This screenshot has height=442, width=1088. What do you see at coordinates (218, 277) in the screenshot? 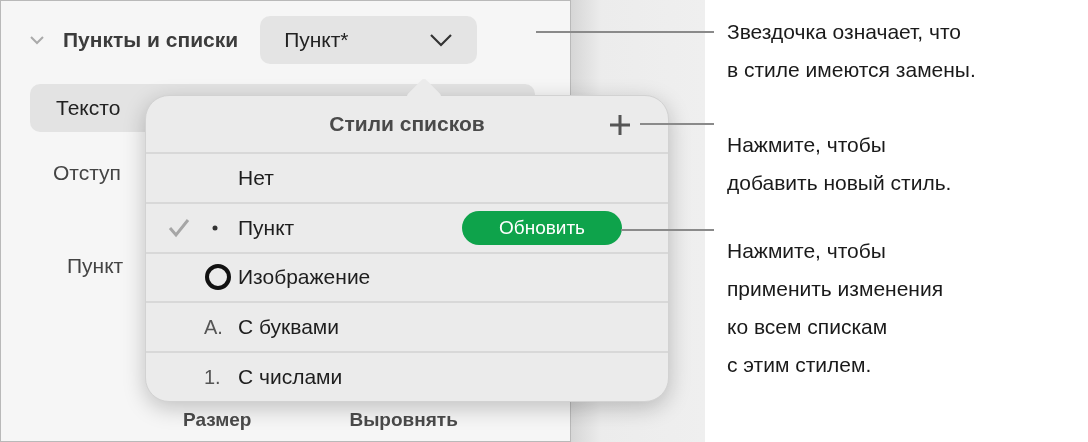
I see `ring-icon` at bounding box center [218, 277].